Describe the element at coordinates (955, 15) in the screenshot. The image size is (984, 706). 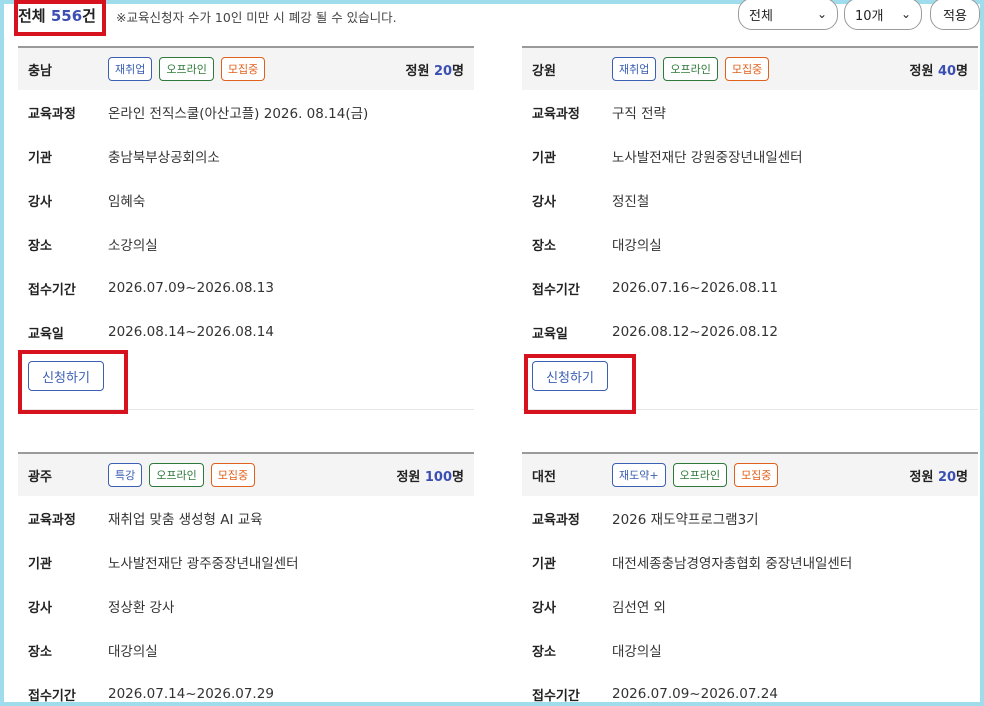
I see `apply-filter-button: 적용` at that location.